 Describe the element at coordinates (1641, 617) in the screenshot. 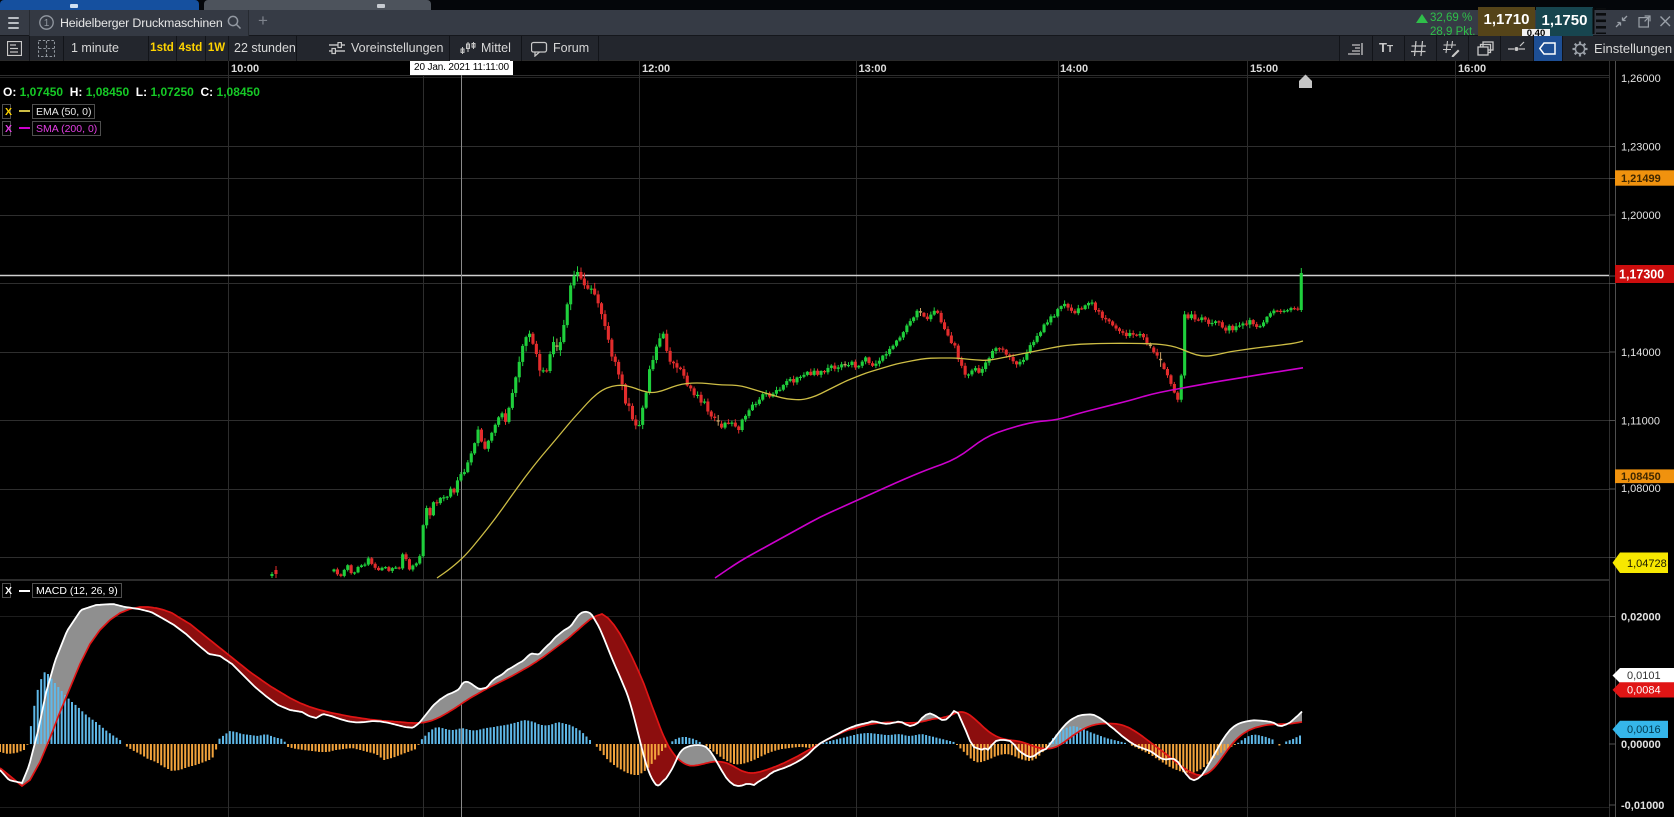

I see `svg-text: 0,02000` at that location.